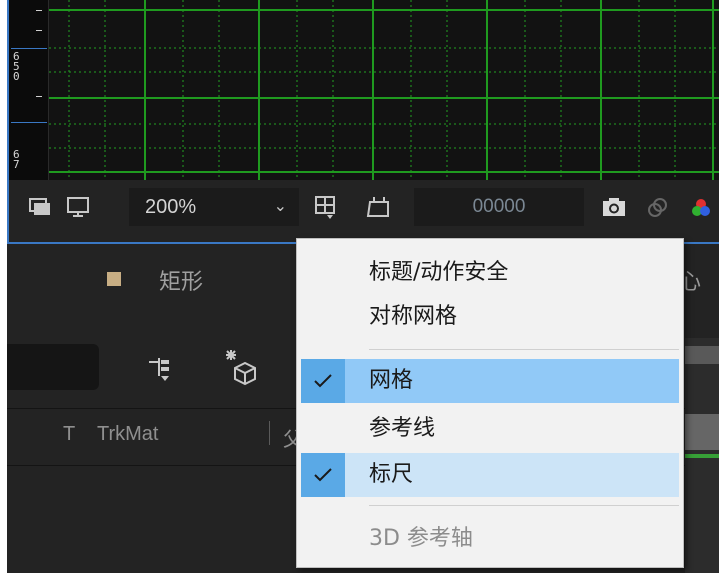 Image resolution: width=719 pixels, height=573 pixels. Describe the element at coordinates (16, 164) in the screenshot. I see `ruler-label: 7` at that location.